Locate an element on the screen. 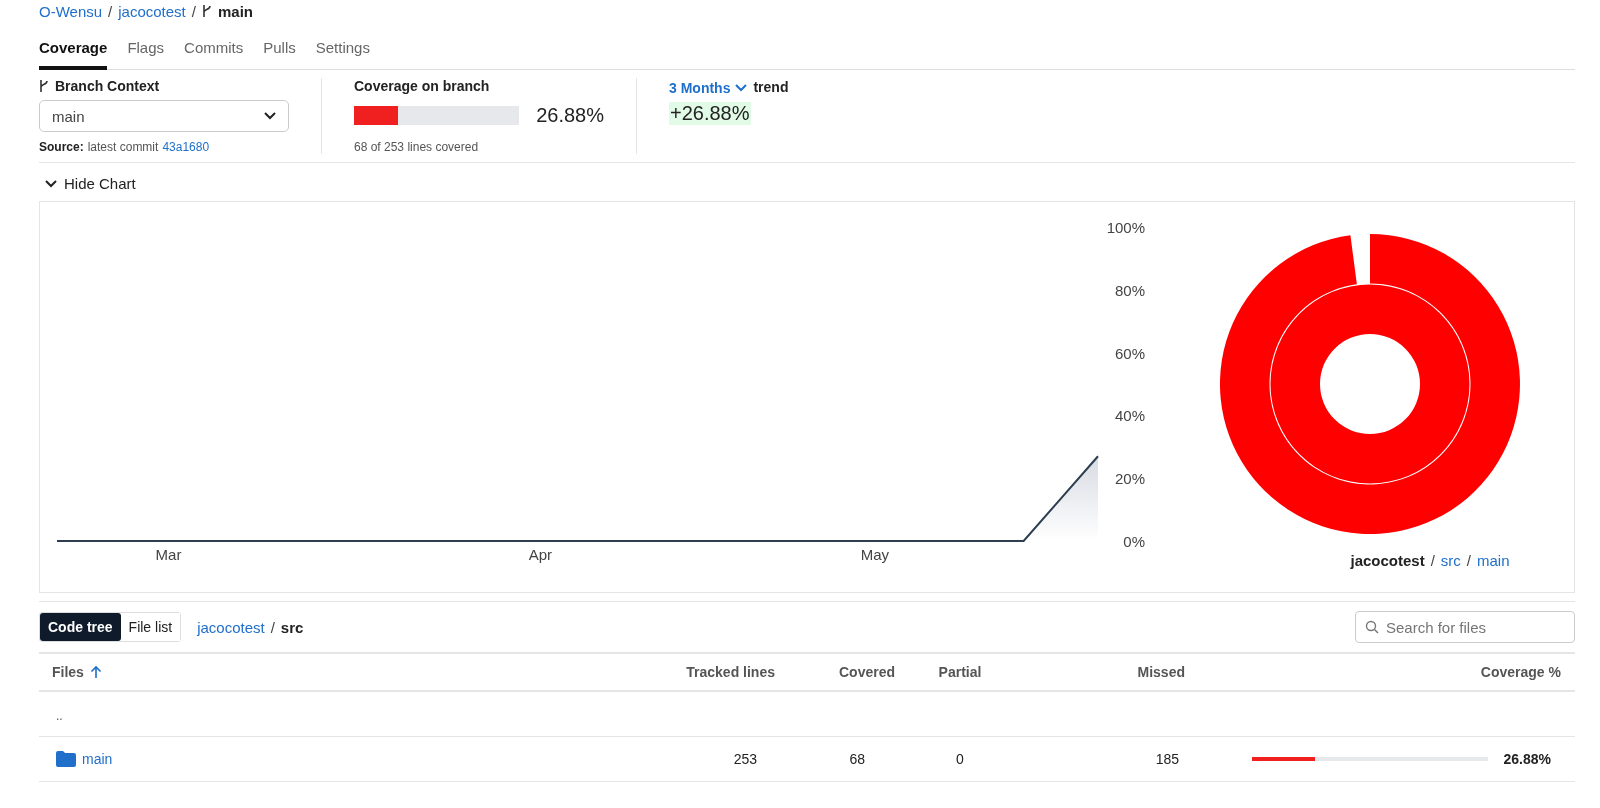  table-cell: 0 is located at coordinates (960, 759).